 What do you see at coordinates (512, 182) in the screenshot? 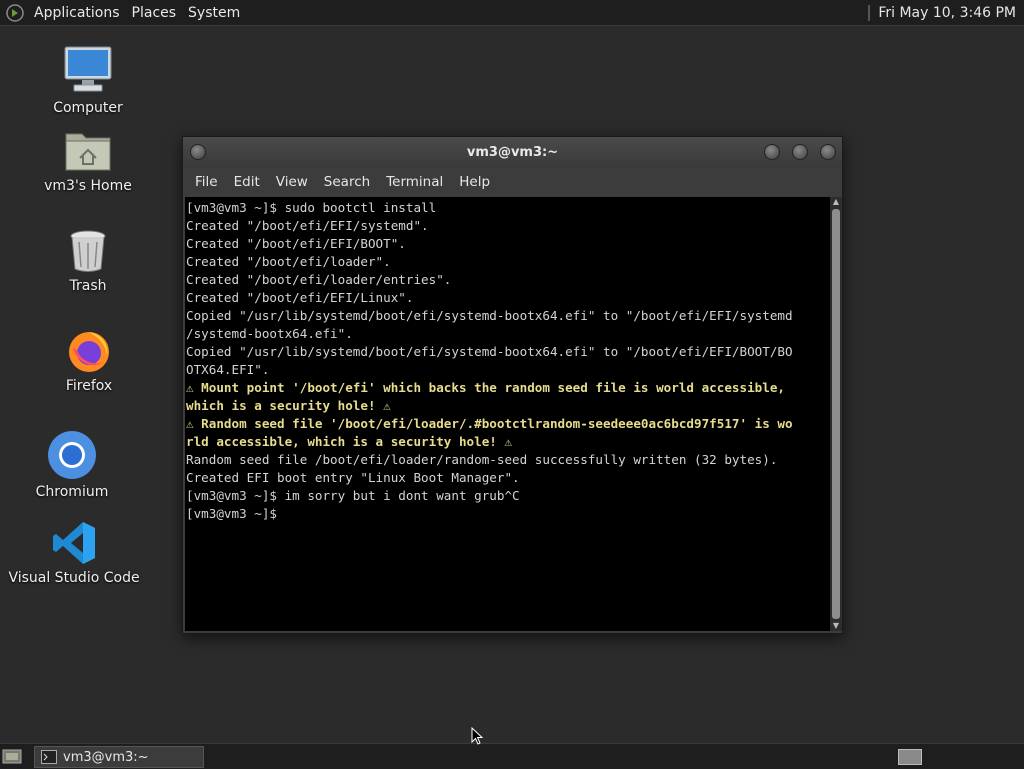
I see `terminal-menubar: File Edit View Search Terminal Help` at bounding box center [512, 182].